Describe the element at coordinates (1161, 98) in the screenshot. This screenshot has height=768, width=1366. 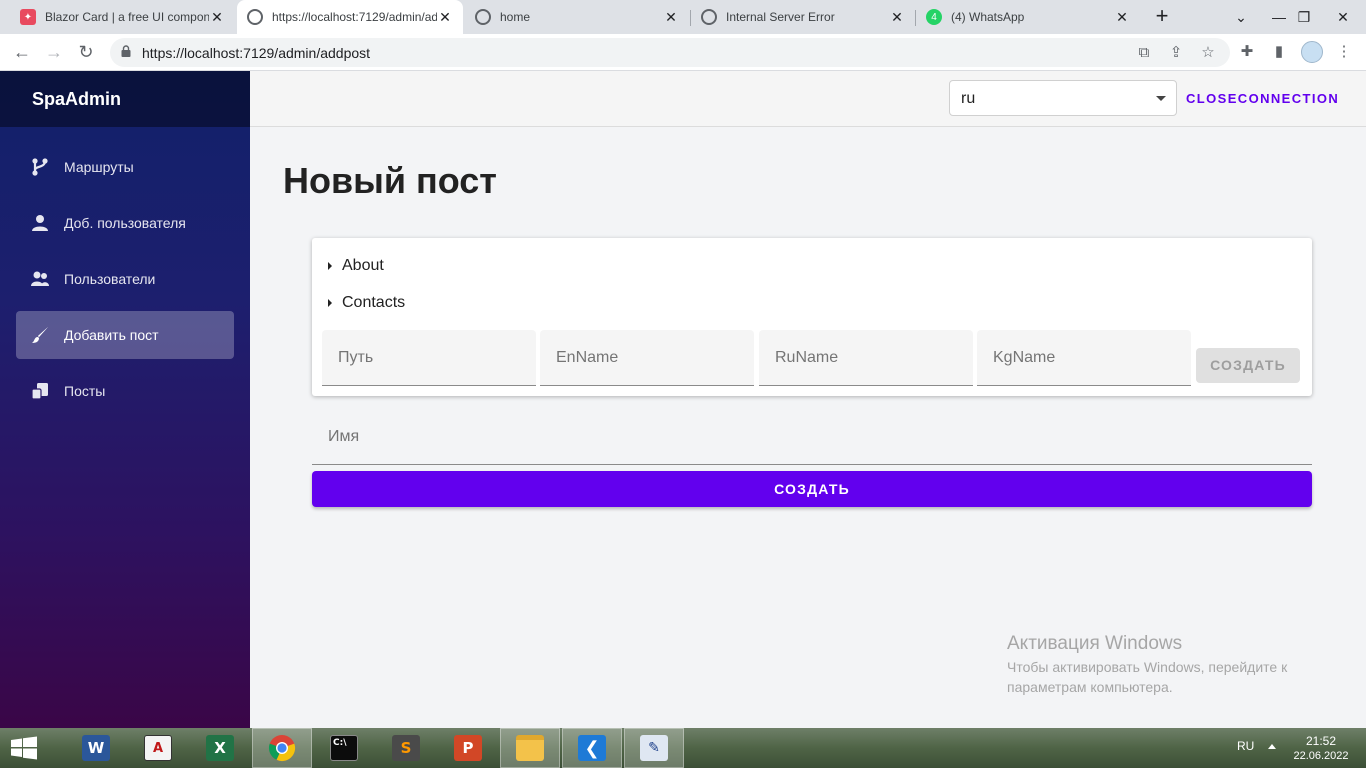
I see `caret-down-icon` at that location.